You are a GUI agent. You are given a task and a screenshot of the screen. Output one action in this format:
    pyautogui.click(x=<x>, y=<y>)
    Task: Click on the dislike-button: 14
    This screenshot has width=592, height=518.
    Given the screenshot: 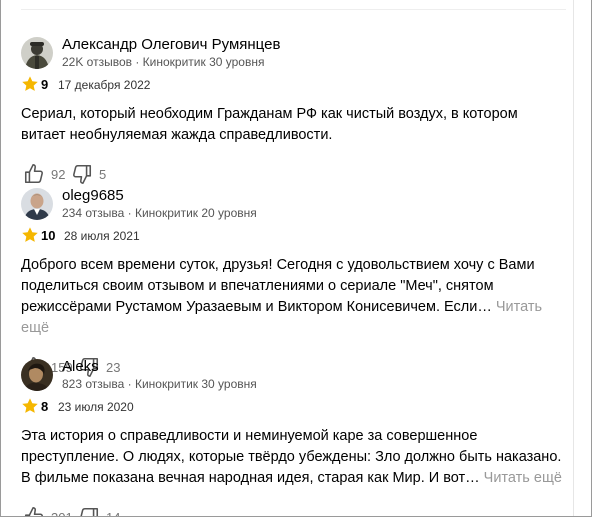 What is the action you would take?
    pyautogui.click(x=99, y=511)
    